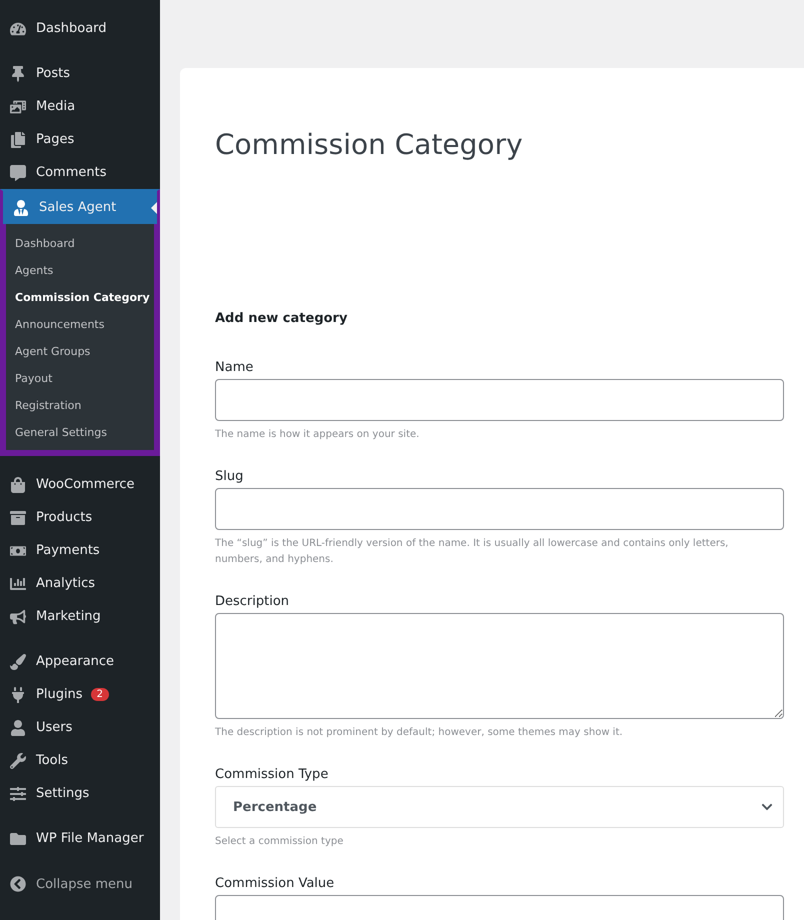 Image resolution: width=804 pixels, height=920 pixels. Describe the element at coordinates (317, 435) in the screenshot. I see `help-text: The name is how it appears on your site.` at that location.